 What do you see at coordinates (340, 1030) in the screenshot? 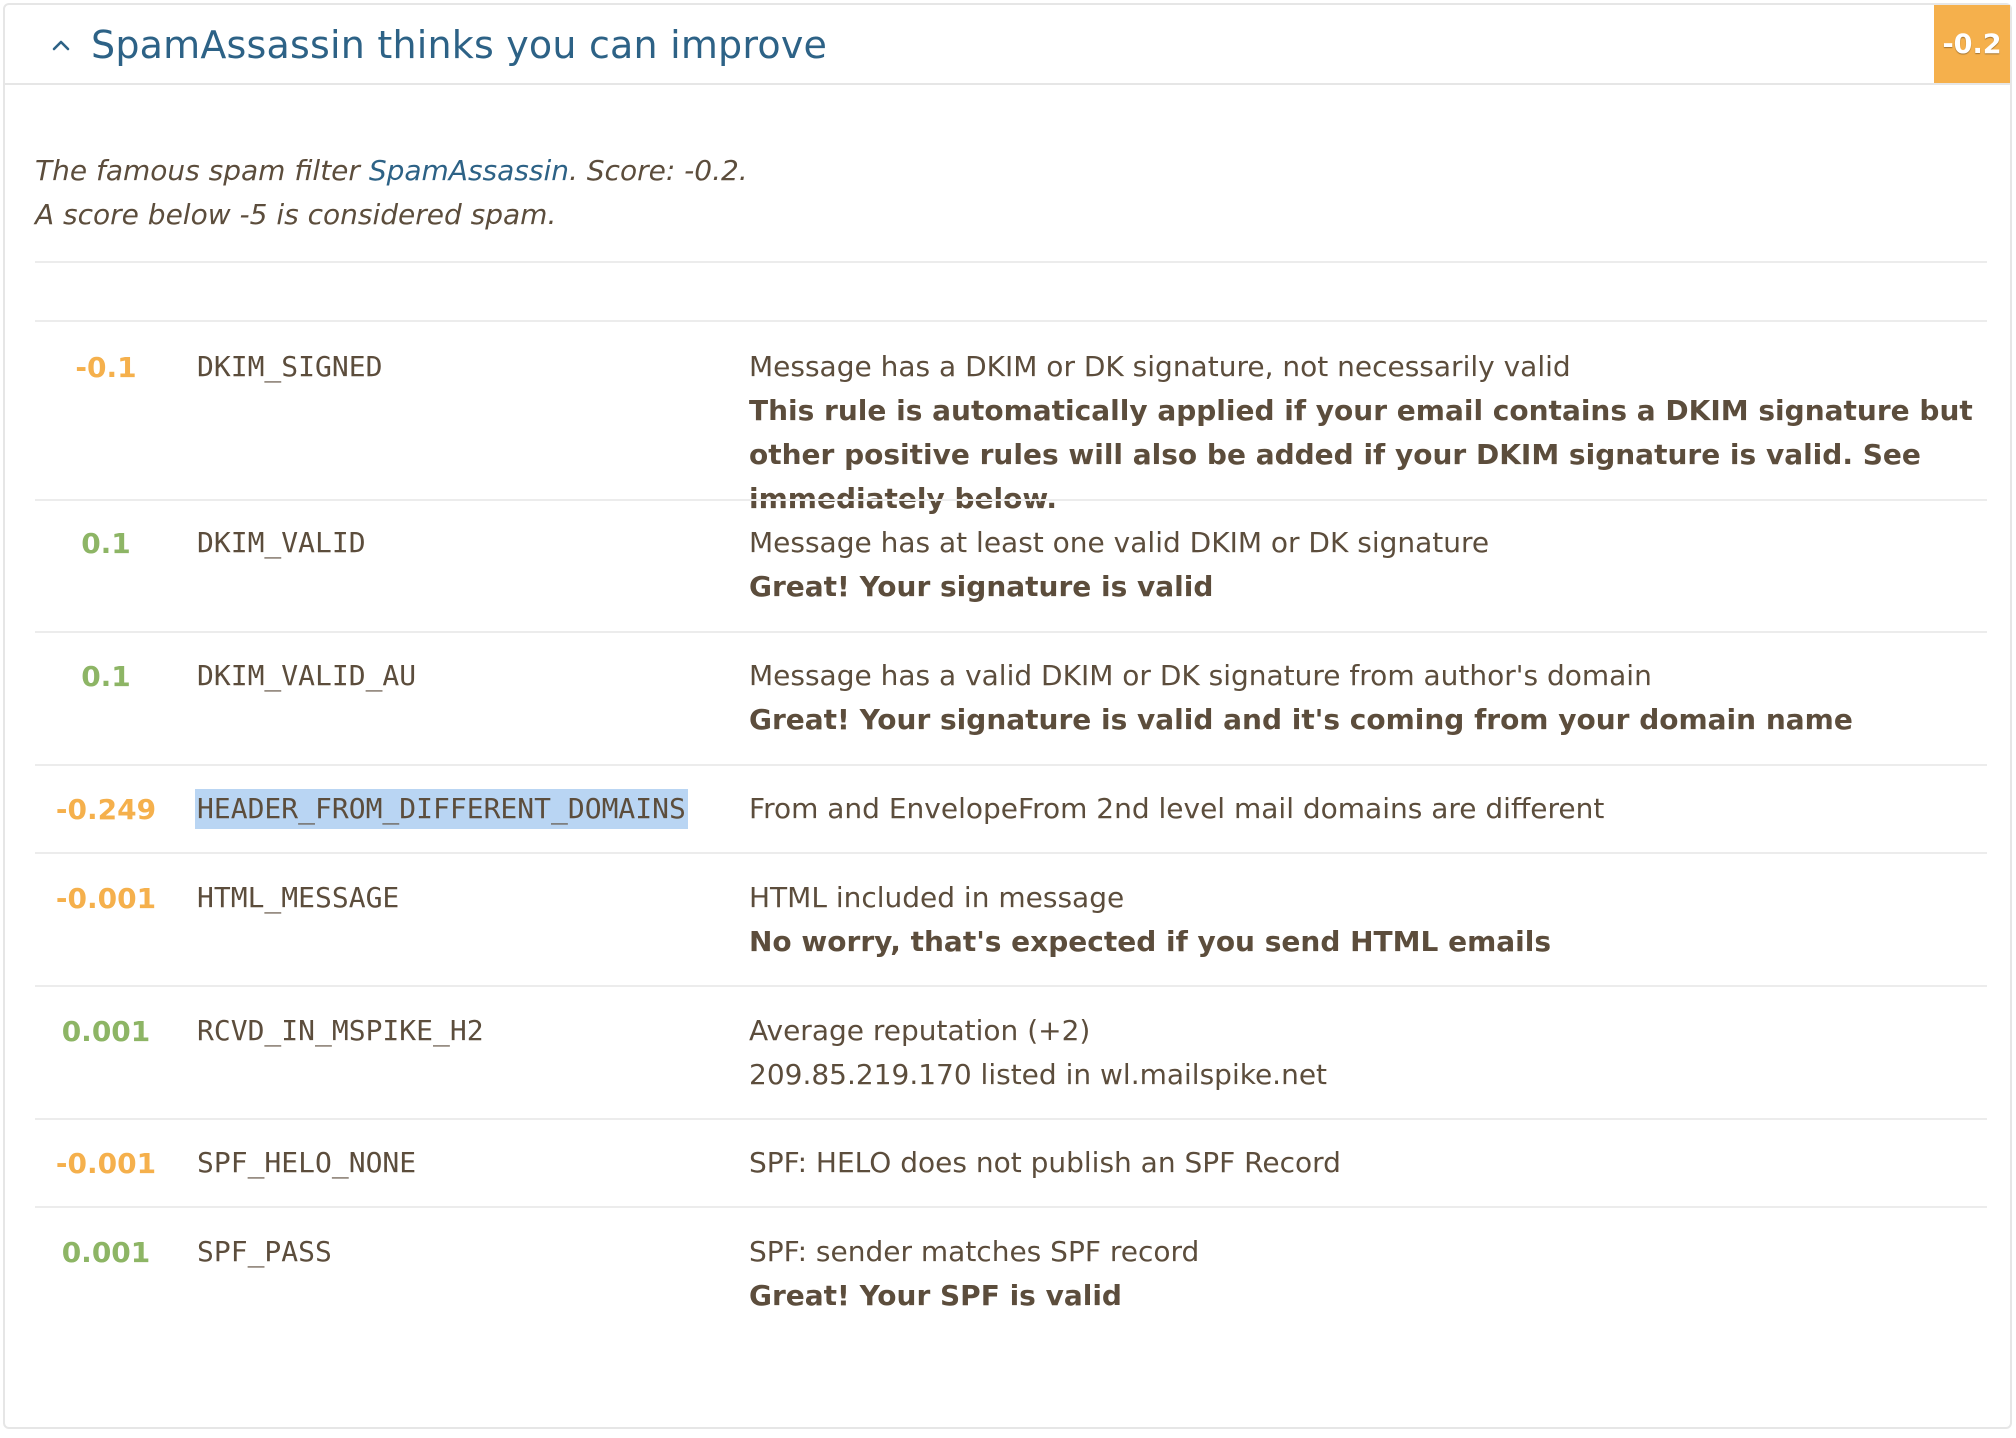
I see `rule-name: RCVD_IN_MSPIKE_H2` at bounding box center [340, 1030].